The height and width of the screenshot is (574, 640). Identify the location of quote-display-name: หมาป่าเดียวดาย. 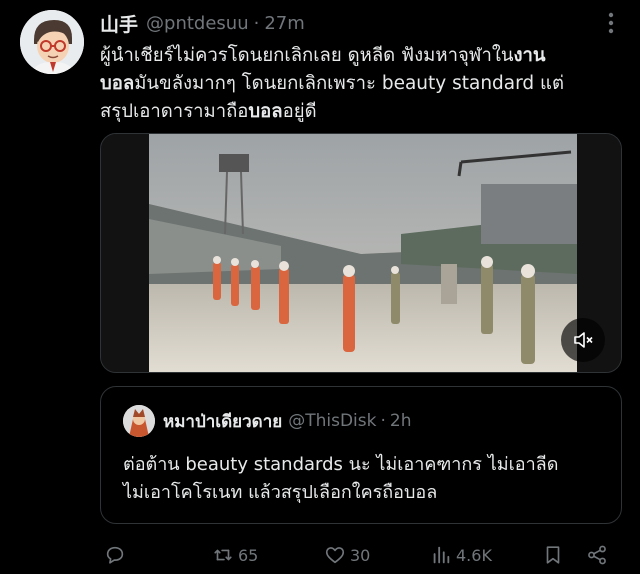
(222, 421).